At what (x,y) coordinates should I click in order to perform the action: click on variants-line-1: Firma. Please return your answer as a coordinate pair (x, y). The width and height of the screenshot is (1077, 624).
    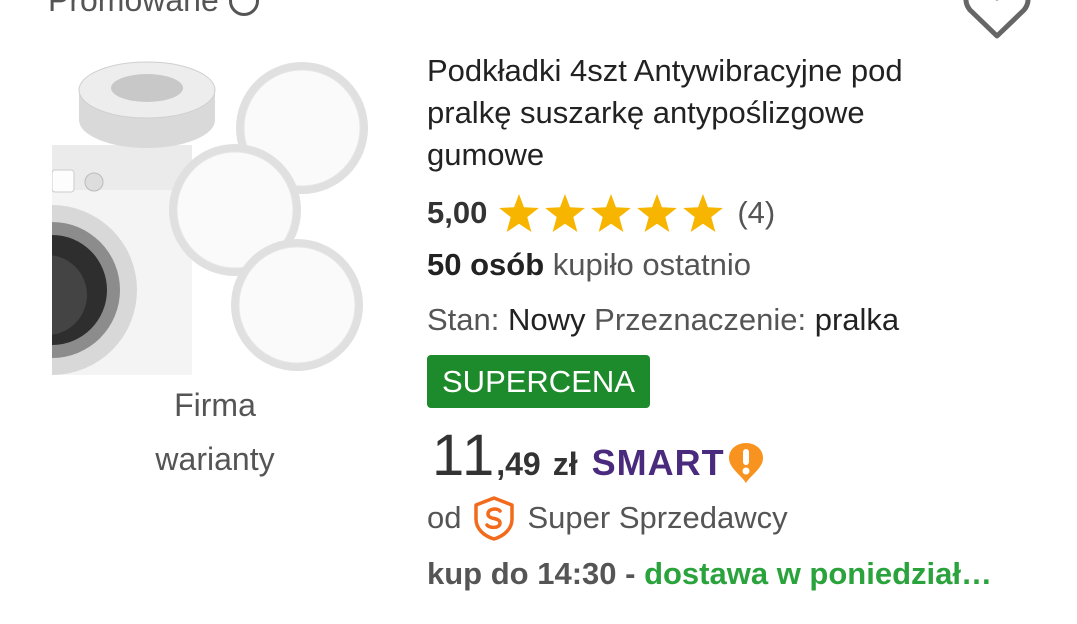
    Looking at the image, I should click on (215, 405).